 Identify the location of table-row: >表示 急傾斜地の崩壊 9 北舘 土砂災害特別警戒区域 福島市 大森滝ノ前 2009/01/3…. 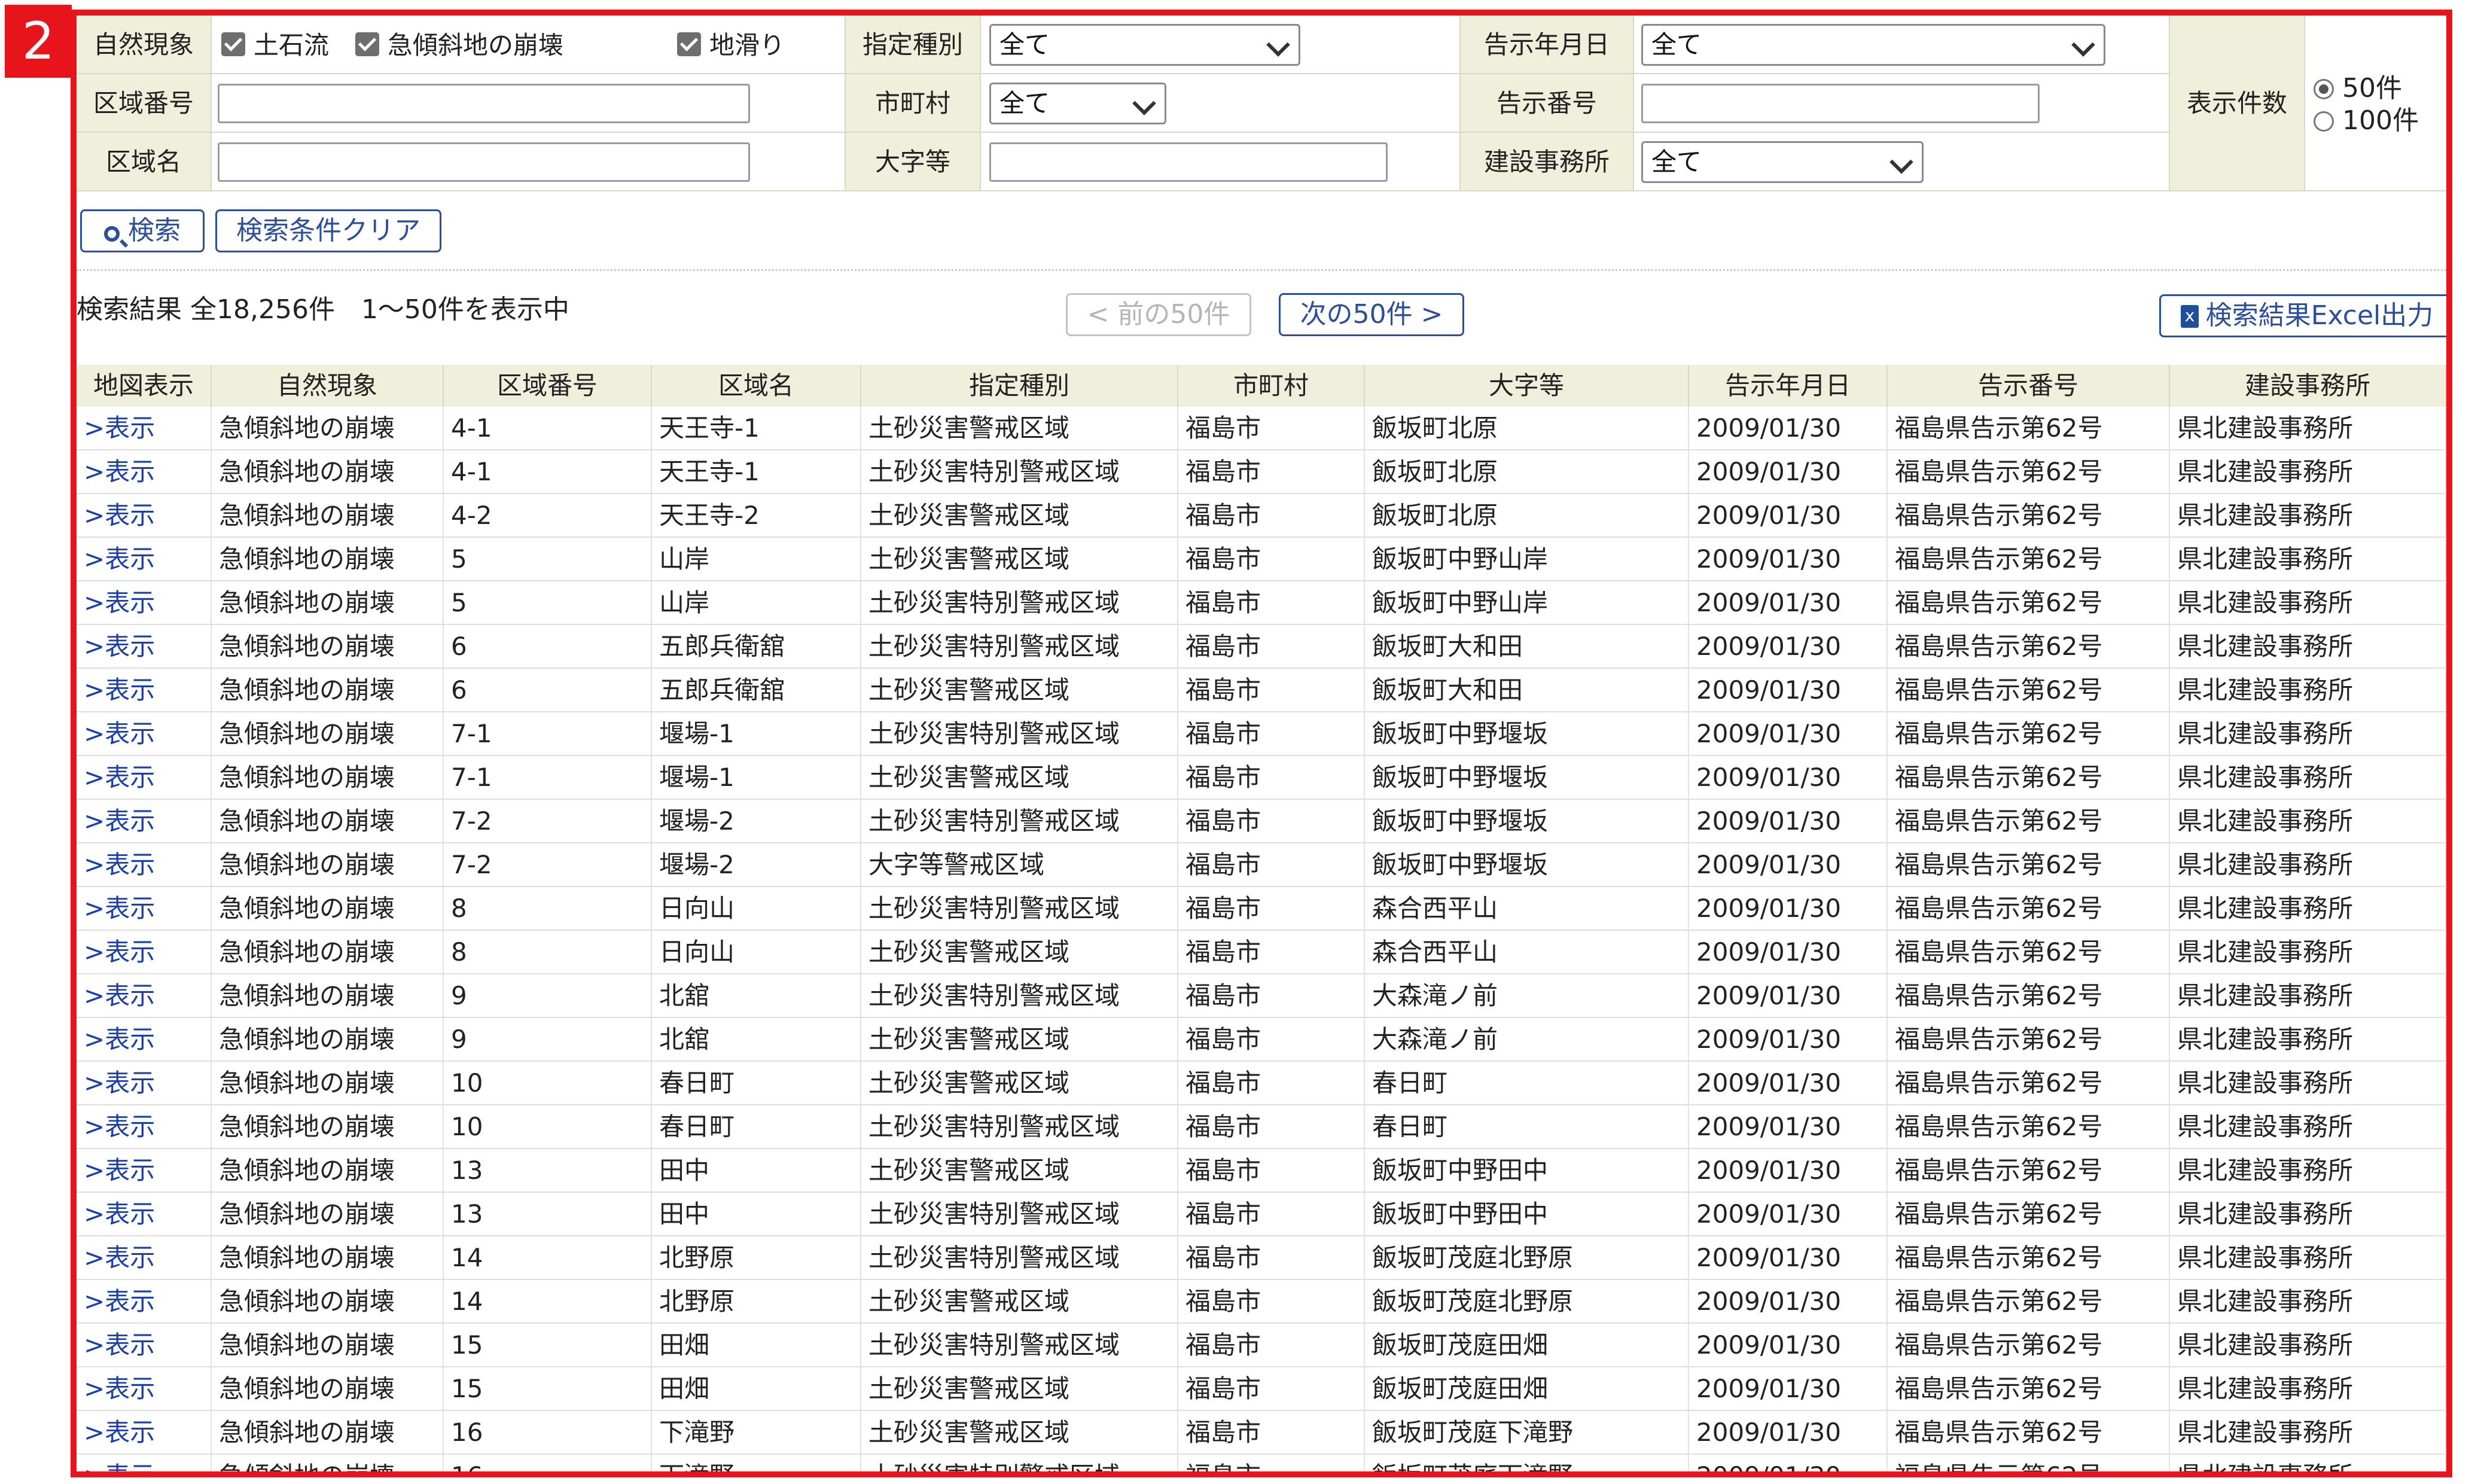
(1262, 996).